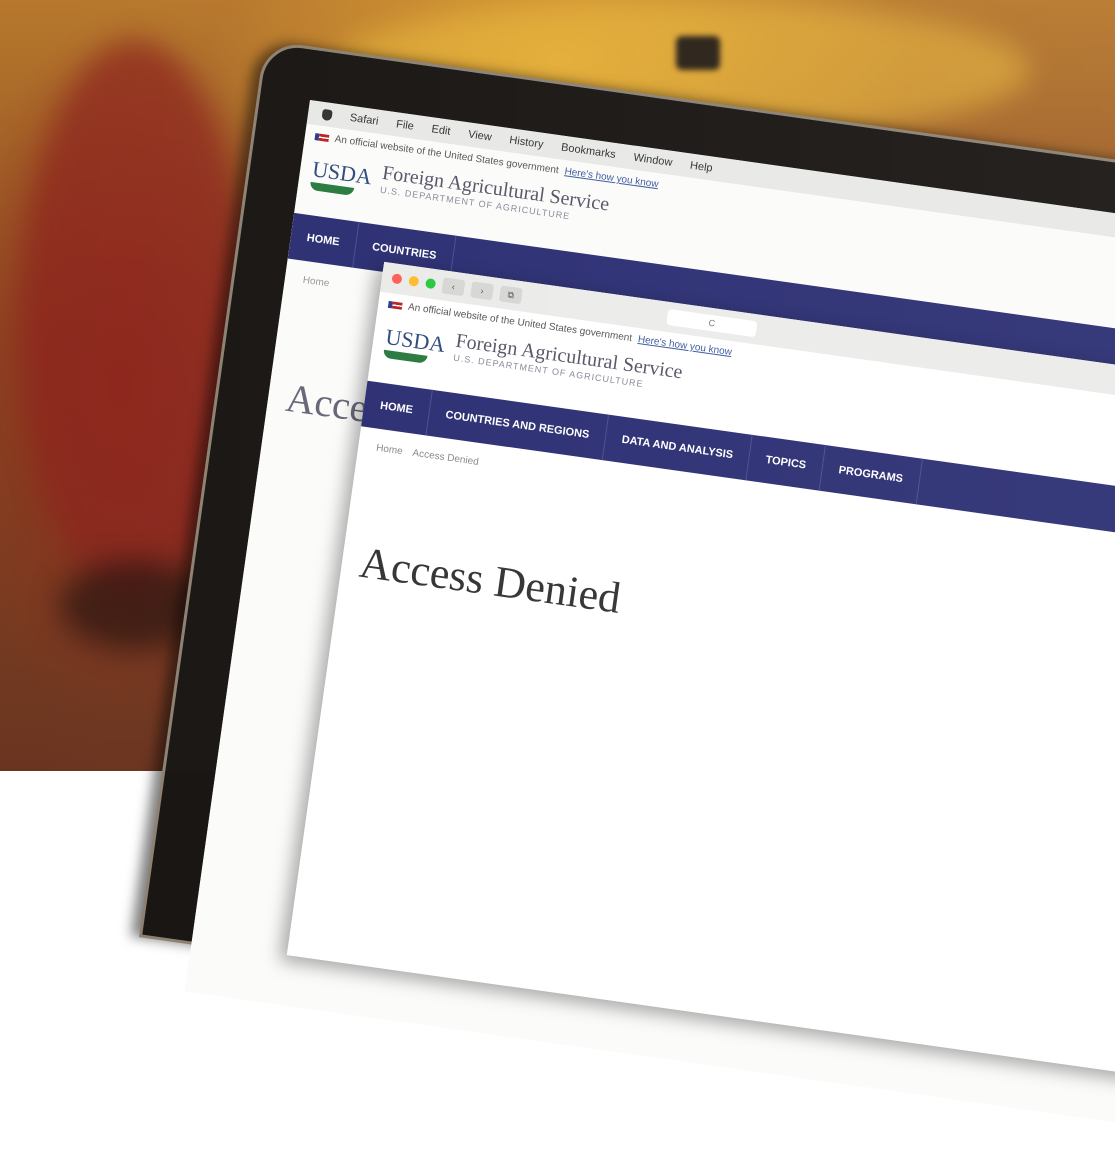 This screenshot has width=1115, height=1158. I want to click on apple-icon, so click(327, 114).